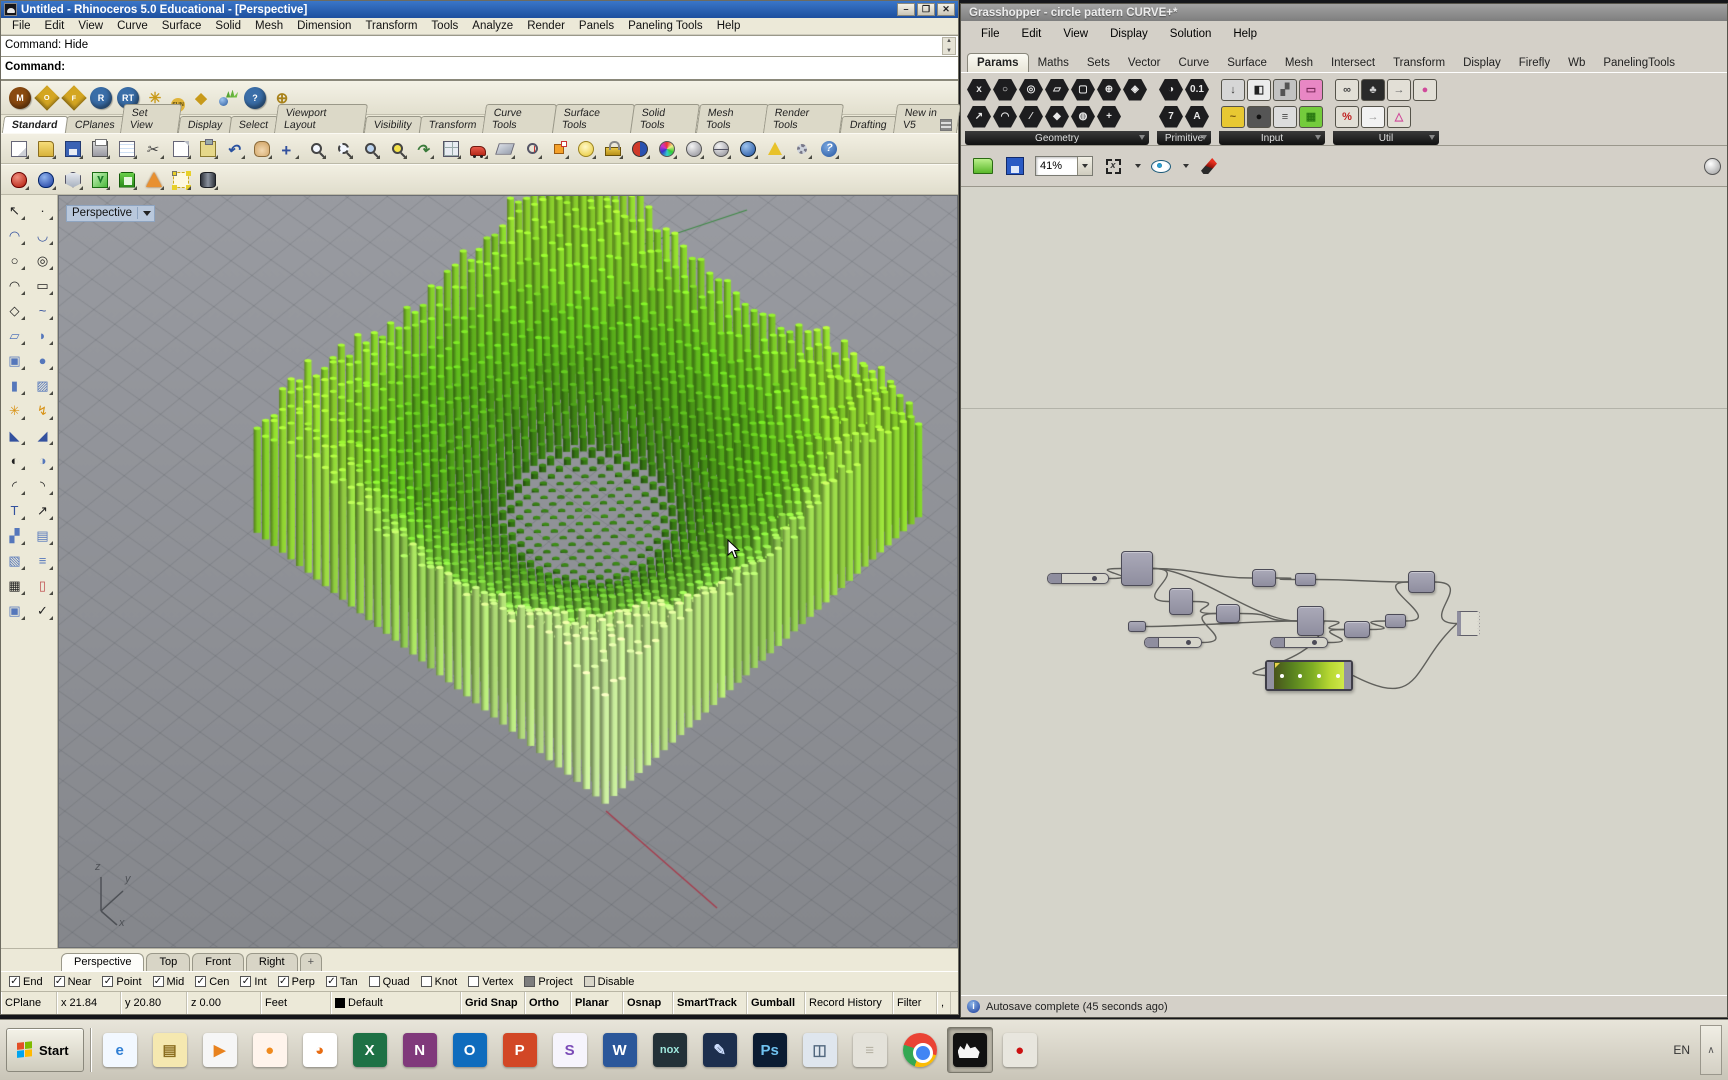 Image resolution: width=1728 pixels, height=1080 pixels. I want to click on help-button, so click(829, 149).